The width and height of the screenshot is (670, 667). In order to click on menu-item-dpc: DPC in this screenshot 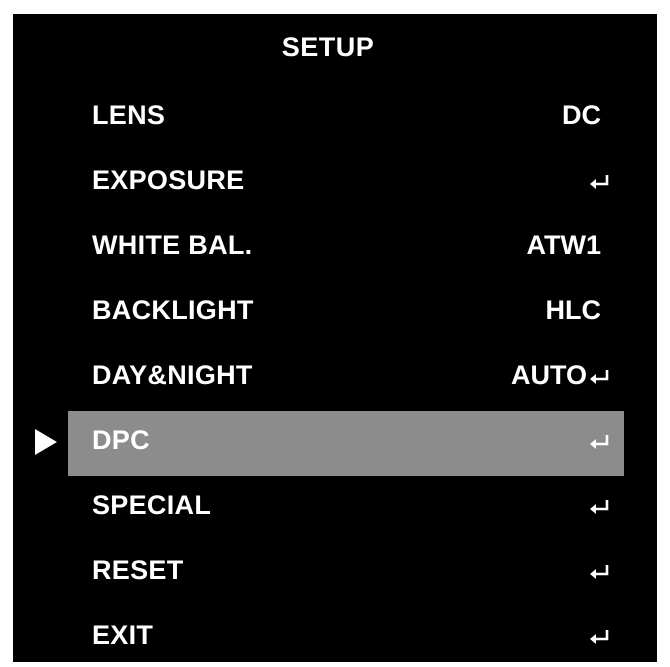, I will do `click(335, 441)`.